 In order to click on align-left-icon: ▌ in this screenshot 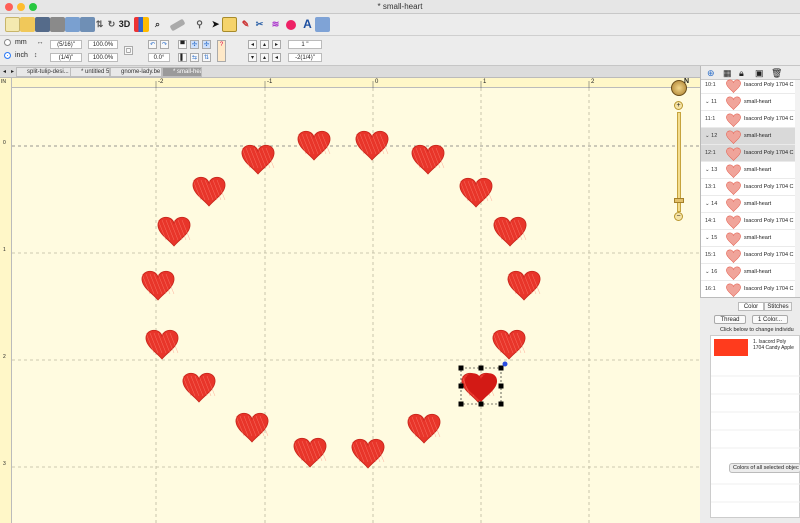, I will do `click(182, 57)`.